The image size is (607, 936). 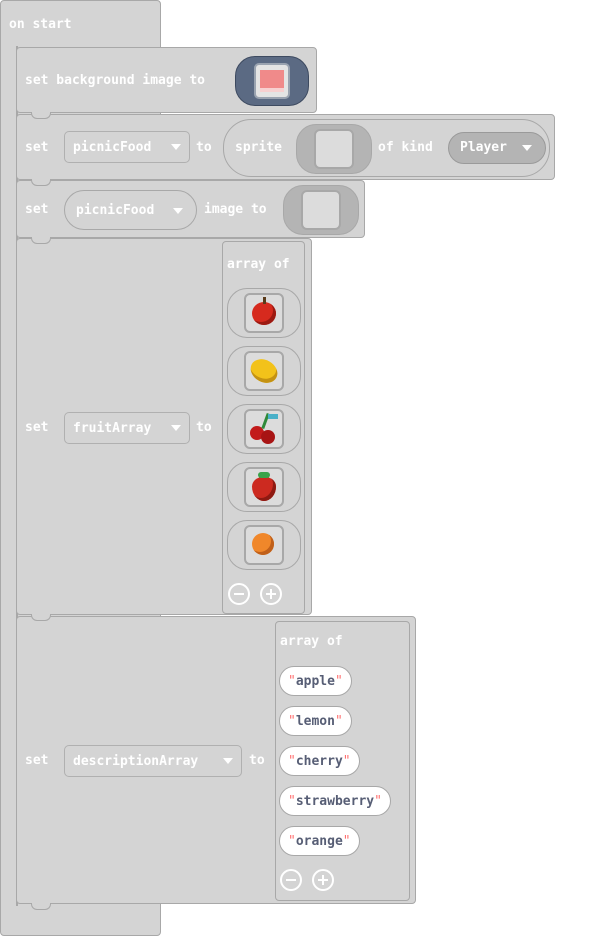 I want to click on picnic-background-icon, so click(x=272, y=81).